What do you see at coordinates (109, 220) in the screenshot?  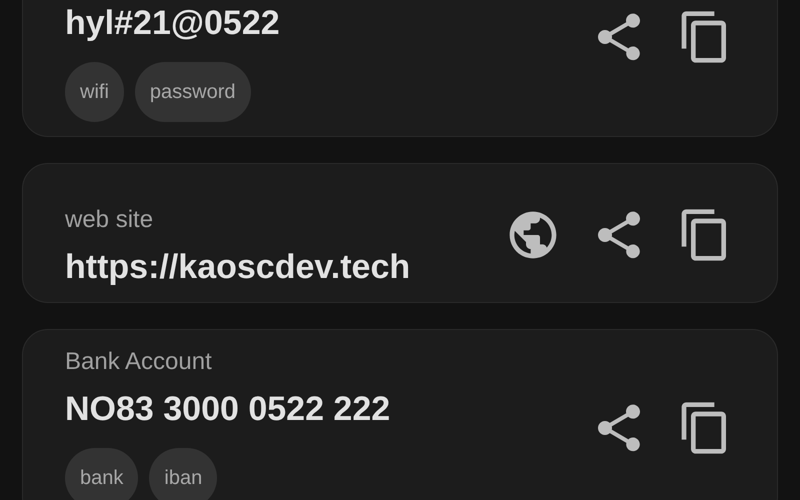 I see `entry-label: web site` at bounding box center [109, 220].